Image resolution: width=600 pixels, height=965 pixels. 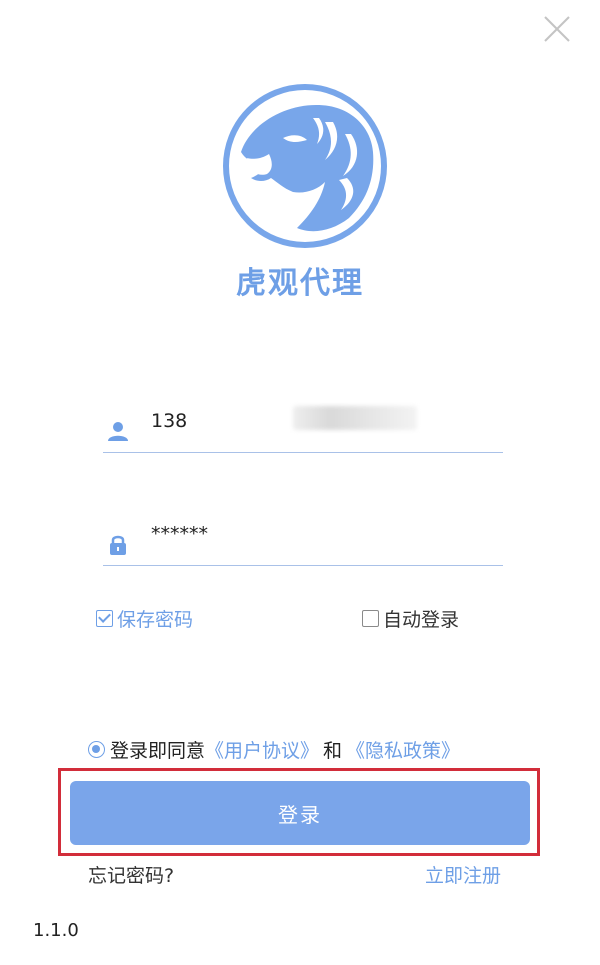 What do you see at coordinates (118, 431) in the screenshot?
I see `user-icon` at bounding box center [118, 431].